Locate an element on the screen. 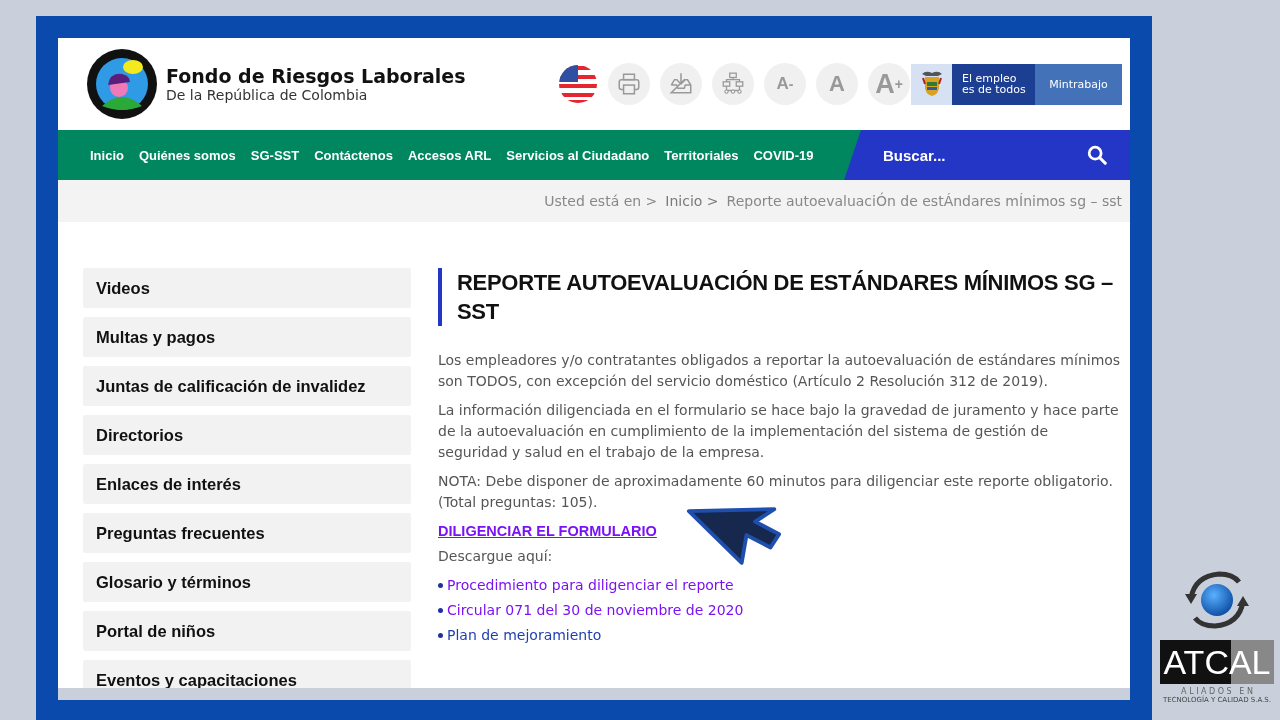  sitemap-icon is located at coordinates (733, 84).